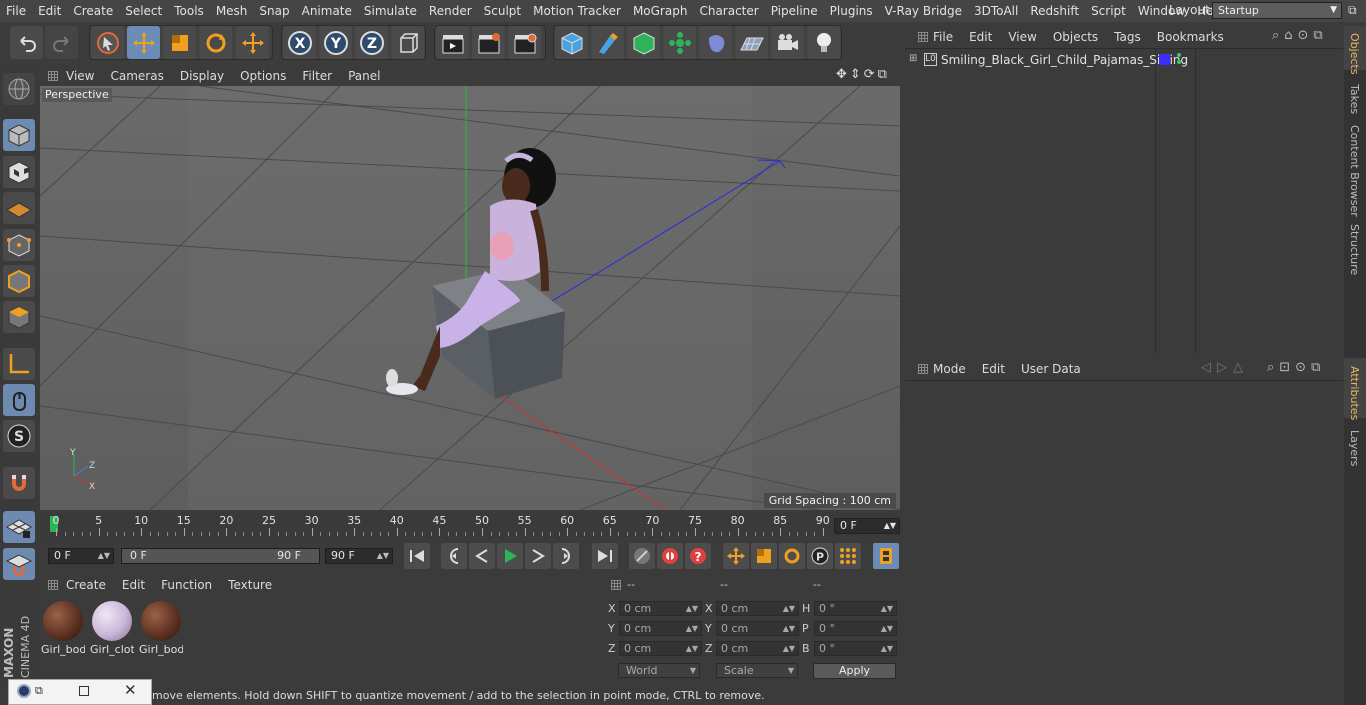  Describe the element at coordinates (19, 317) in the screenshot. I see `polygons-mode-button` at that location.